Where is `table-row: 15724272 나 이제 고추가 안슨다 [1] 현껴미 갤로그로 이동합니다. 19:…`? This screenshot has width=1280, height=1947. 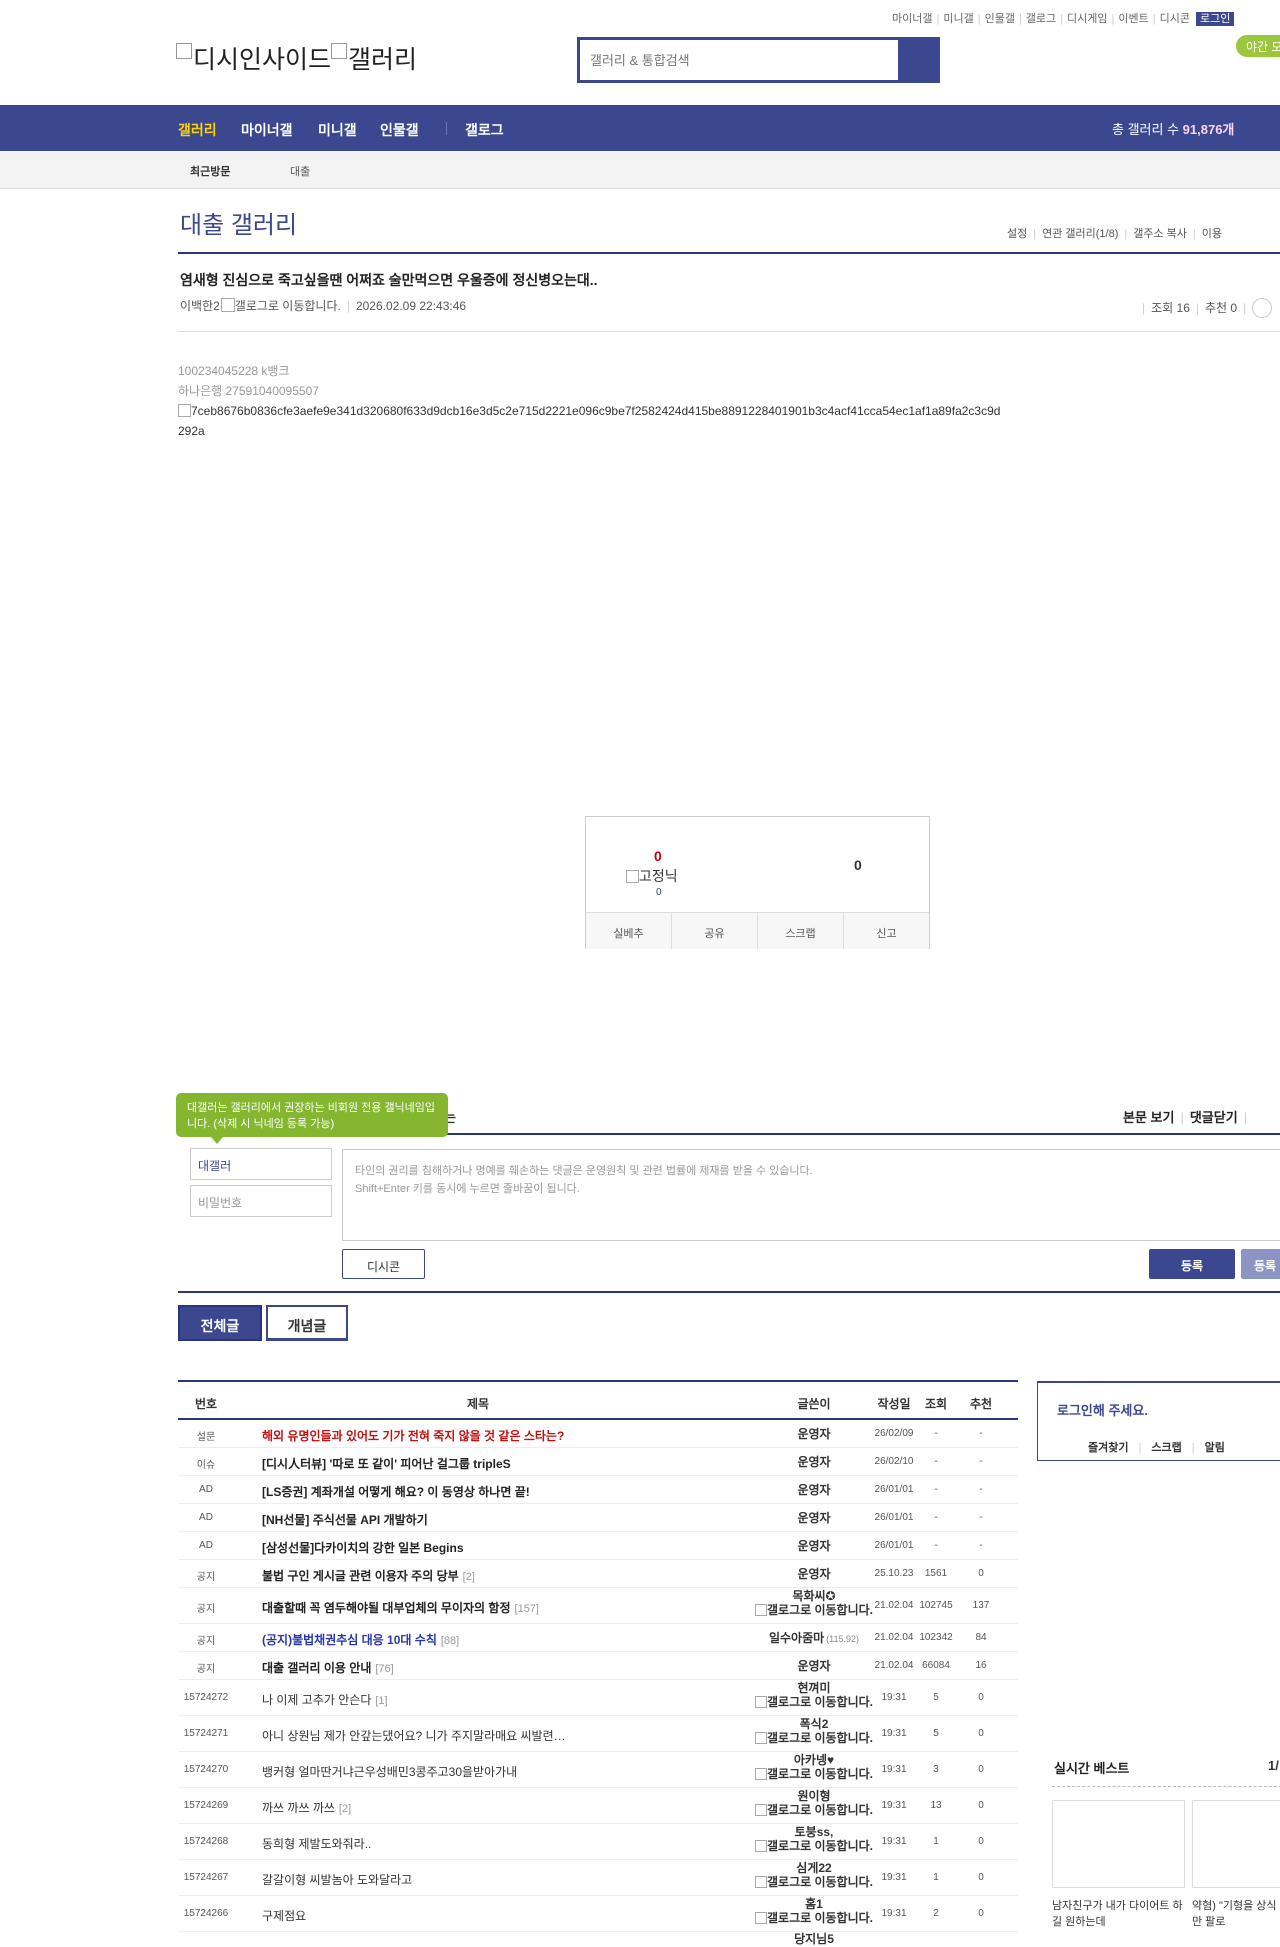
table-row: 15724272 나 이제 고추가 안슨다 [1] 현껴미 갤로그로 이동합니다. 19:… is located at coordinates (598, 1698).